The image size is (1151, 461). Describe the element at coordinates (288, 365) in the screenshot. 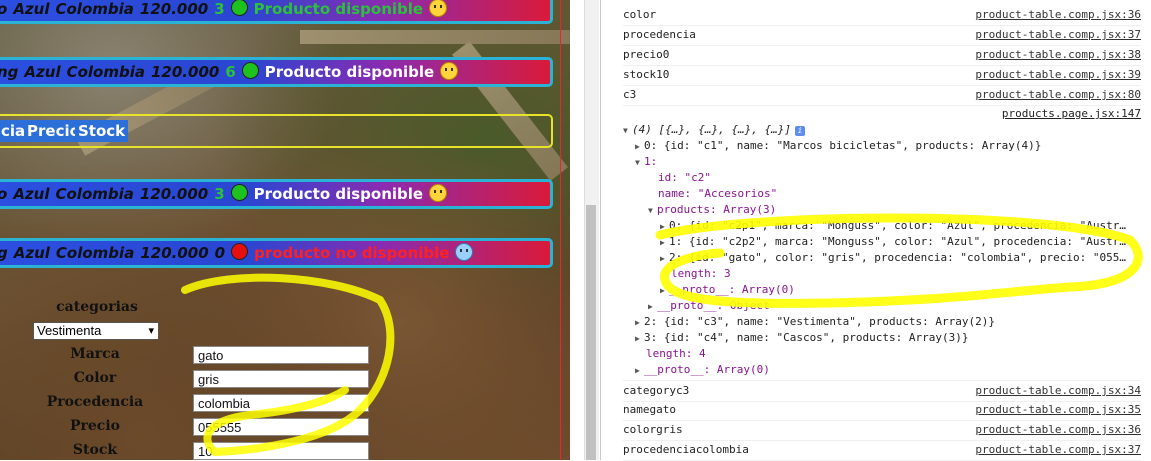

I see `yellow-annotation-left` at that location.